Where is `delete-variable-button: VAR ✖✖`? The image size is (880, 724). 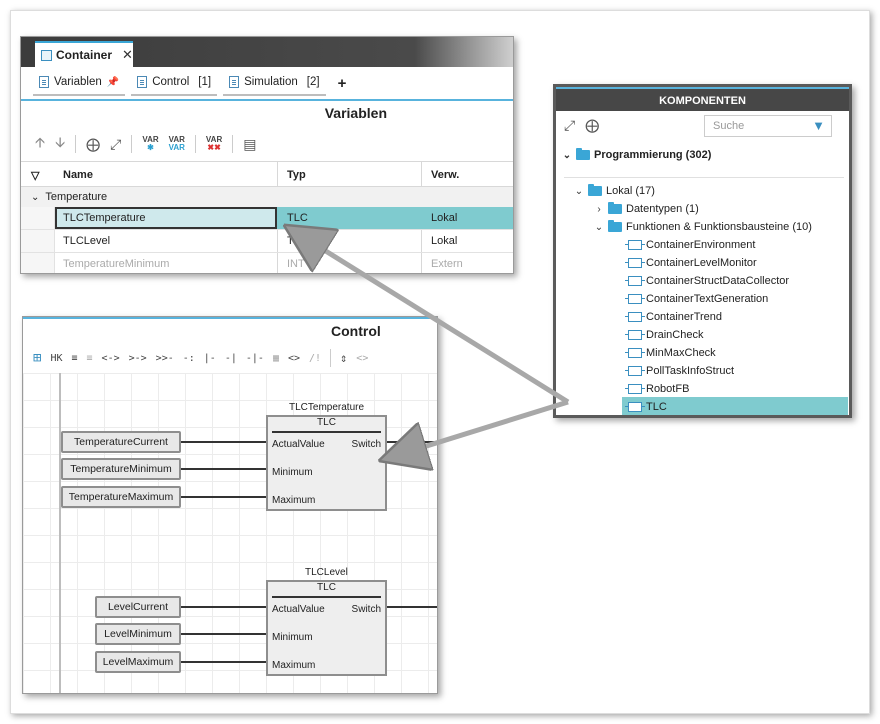 delete-variable-button: VAR ✖✖ is located at coordinates (214, 144).